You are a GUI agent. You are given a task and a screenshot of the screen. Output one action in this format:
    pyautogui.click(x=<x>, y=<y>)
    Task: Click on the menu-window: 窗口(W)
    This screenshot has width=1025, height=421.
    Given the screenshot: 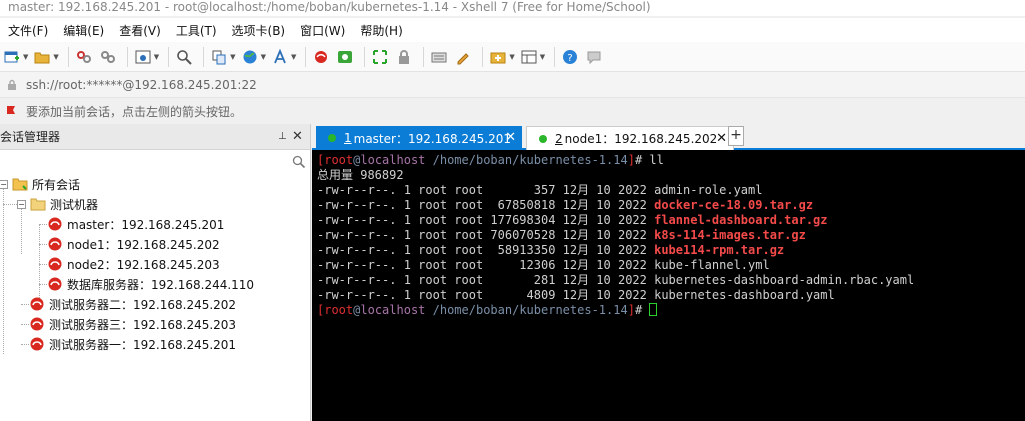 What is the action you would take?
    pyautogui.click(x=322, y=30)
    